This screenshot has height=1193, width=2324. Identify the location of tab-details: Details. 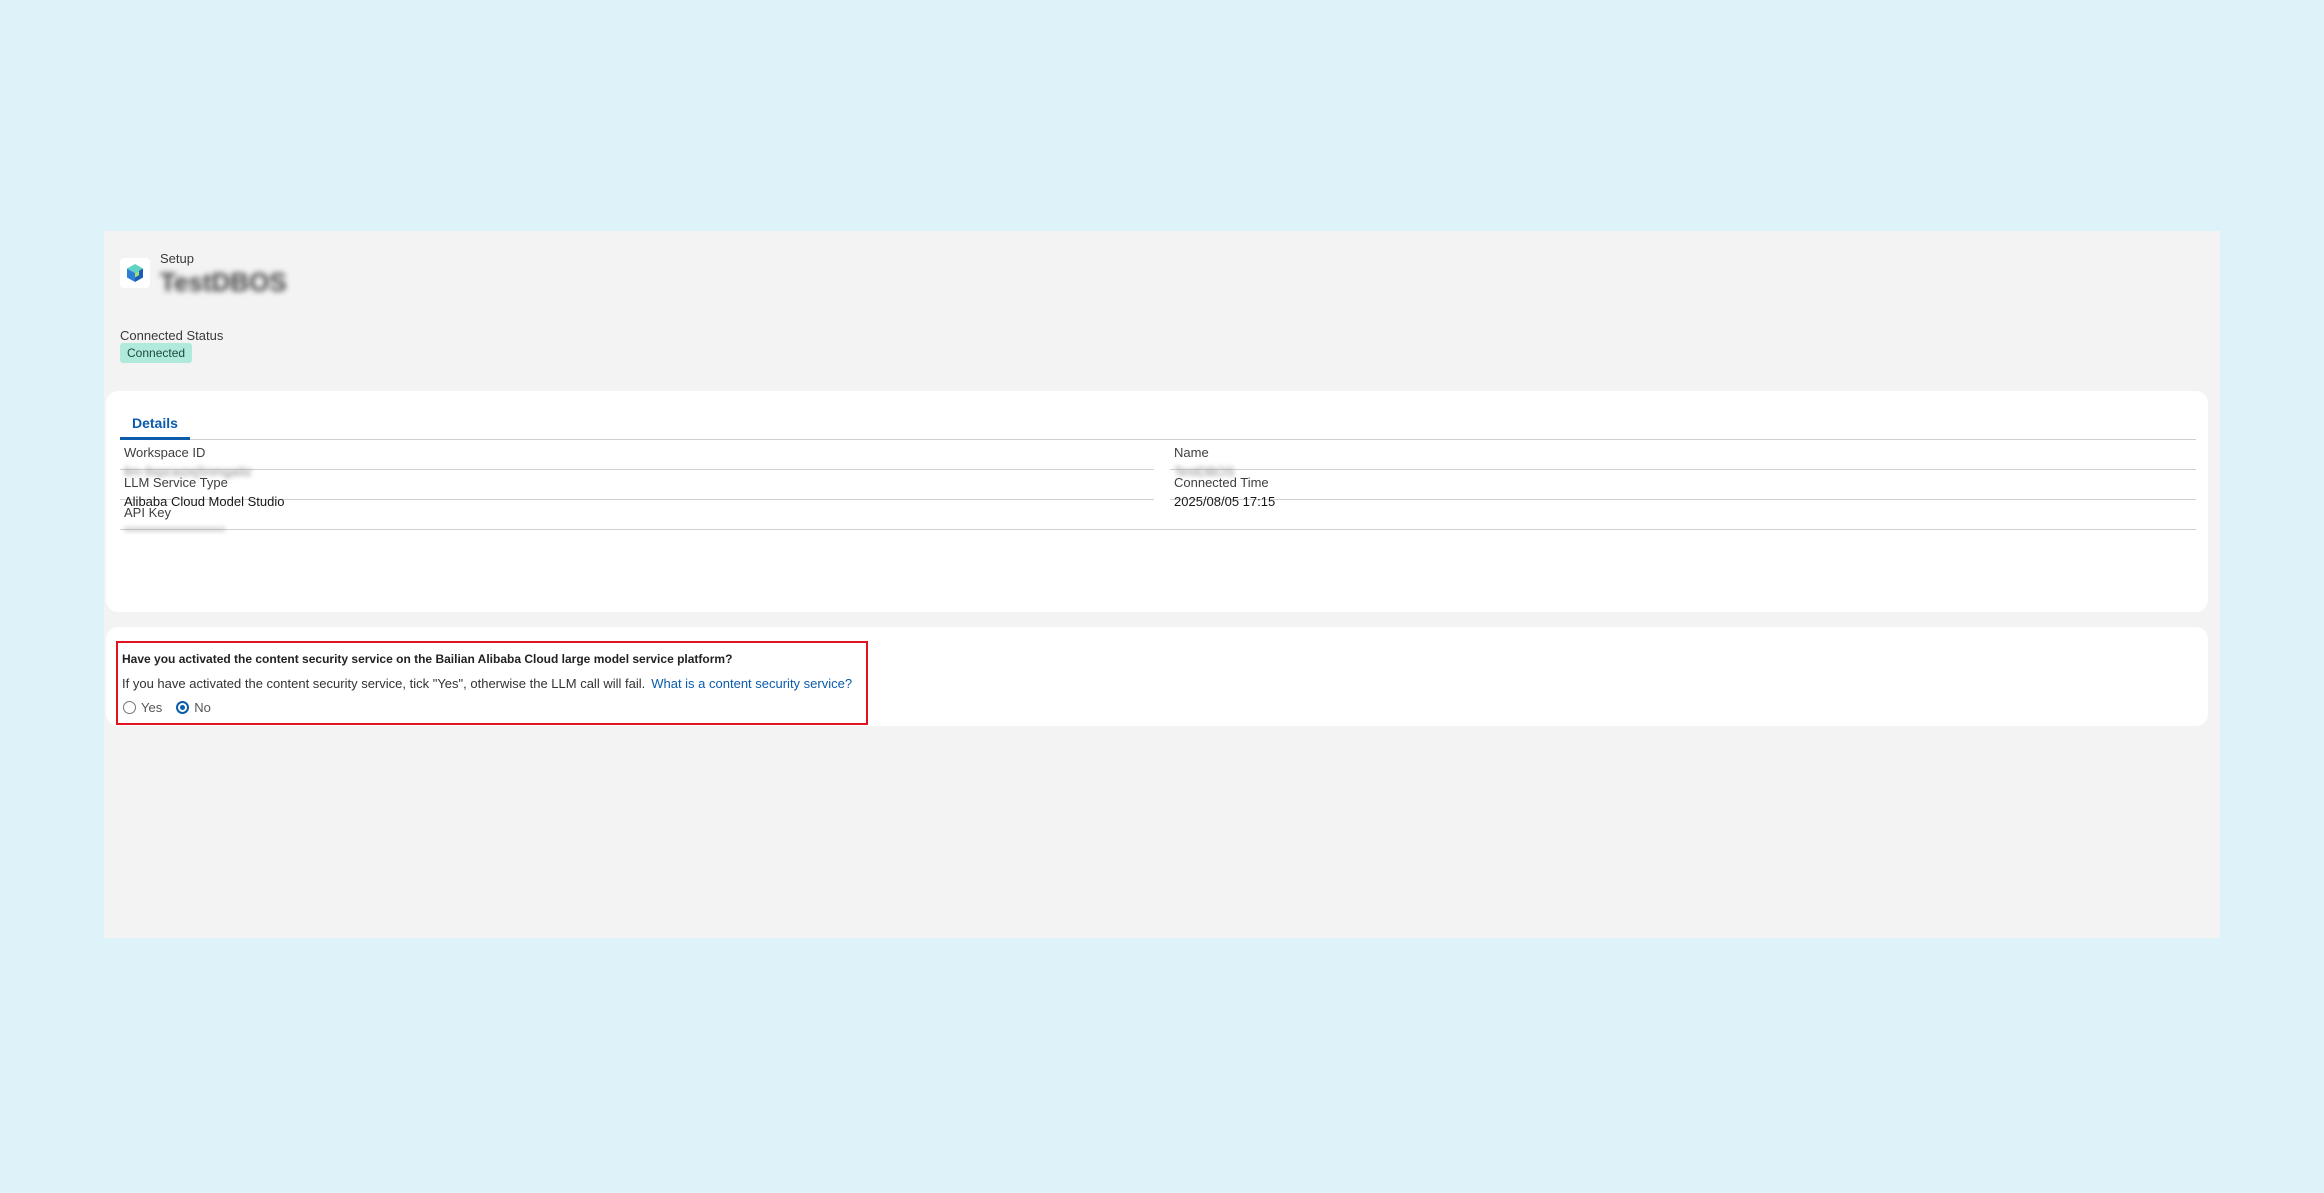
(155, 425).